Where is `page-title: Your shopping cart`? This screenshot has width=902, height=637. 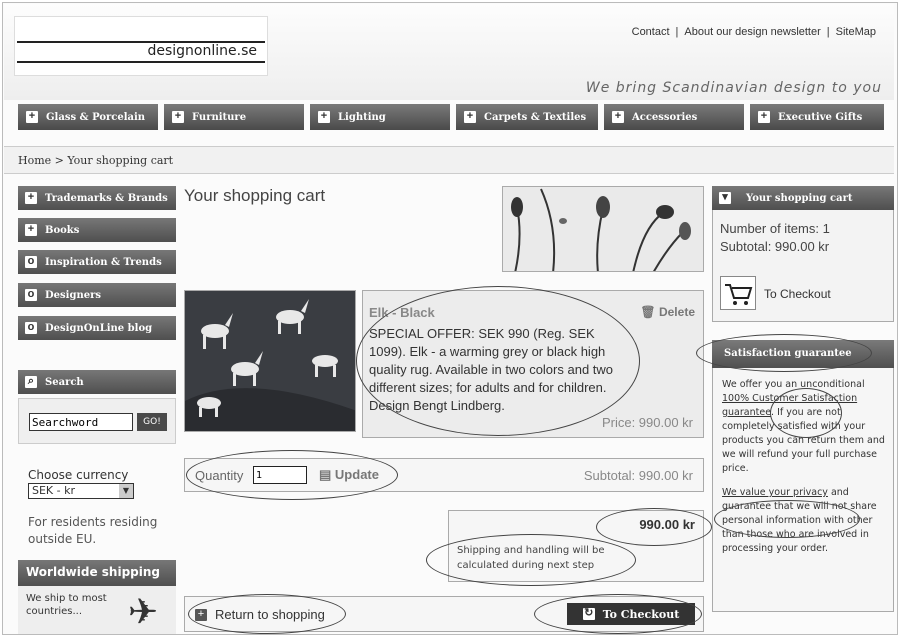 page-title: Your shopping cart is located at coordinates (255, 195).